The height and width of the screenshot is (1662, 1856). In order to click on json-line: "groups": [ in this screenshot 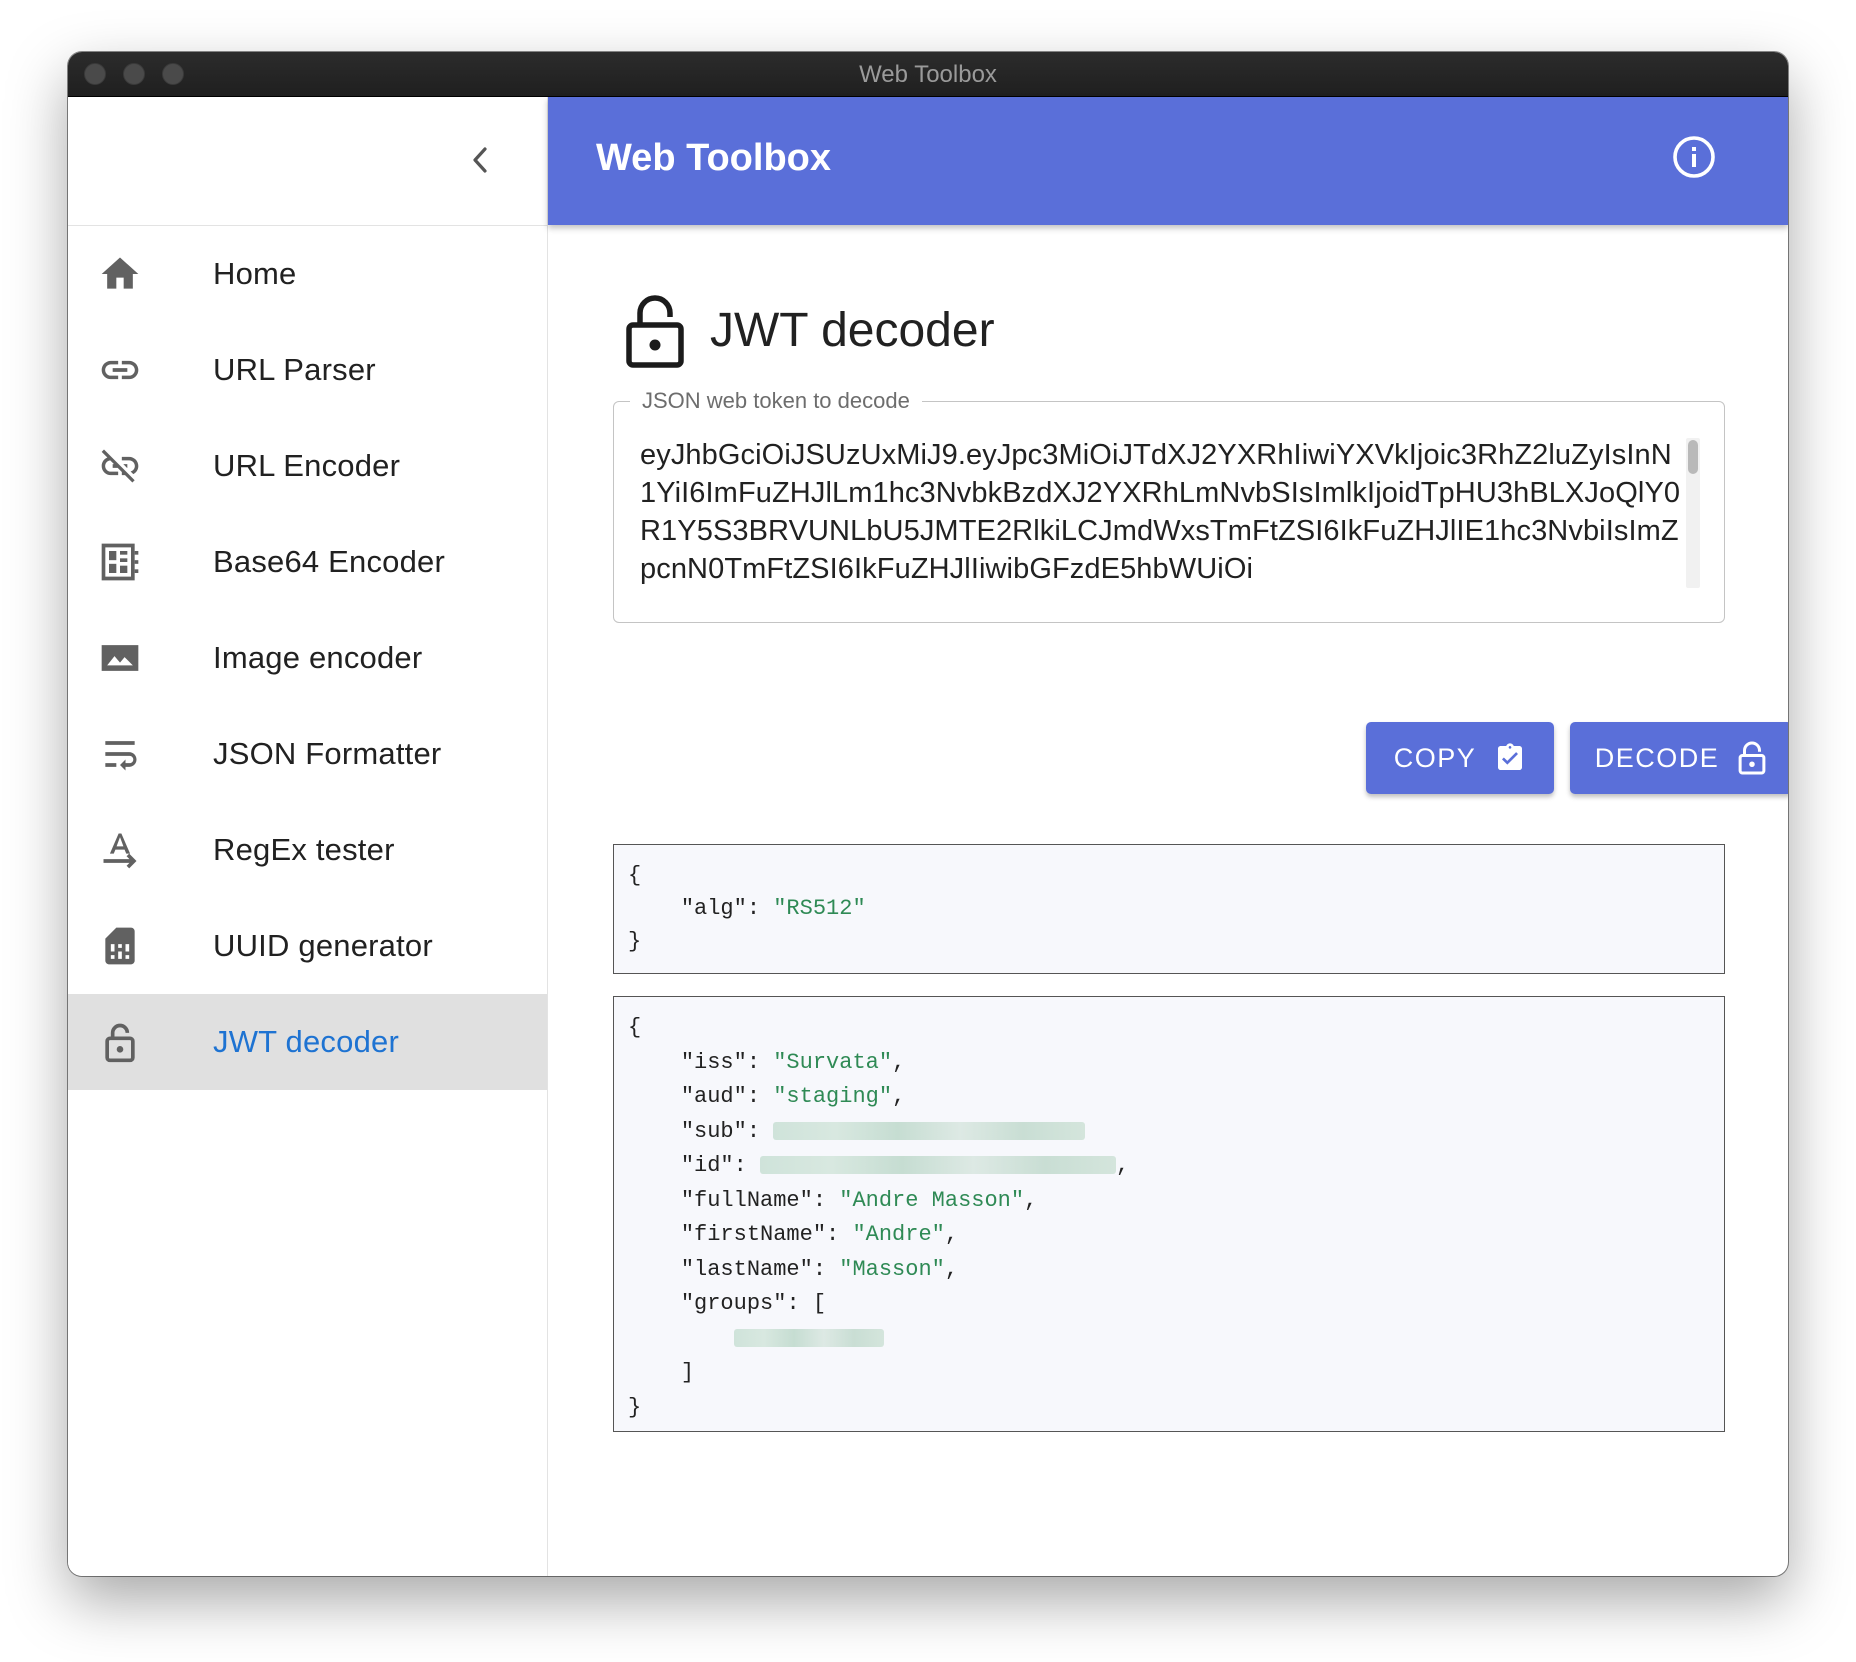, I will do `click(753, 1303)`.